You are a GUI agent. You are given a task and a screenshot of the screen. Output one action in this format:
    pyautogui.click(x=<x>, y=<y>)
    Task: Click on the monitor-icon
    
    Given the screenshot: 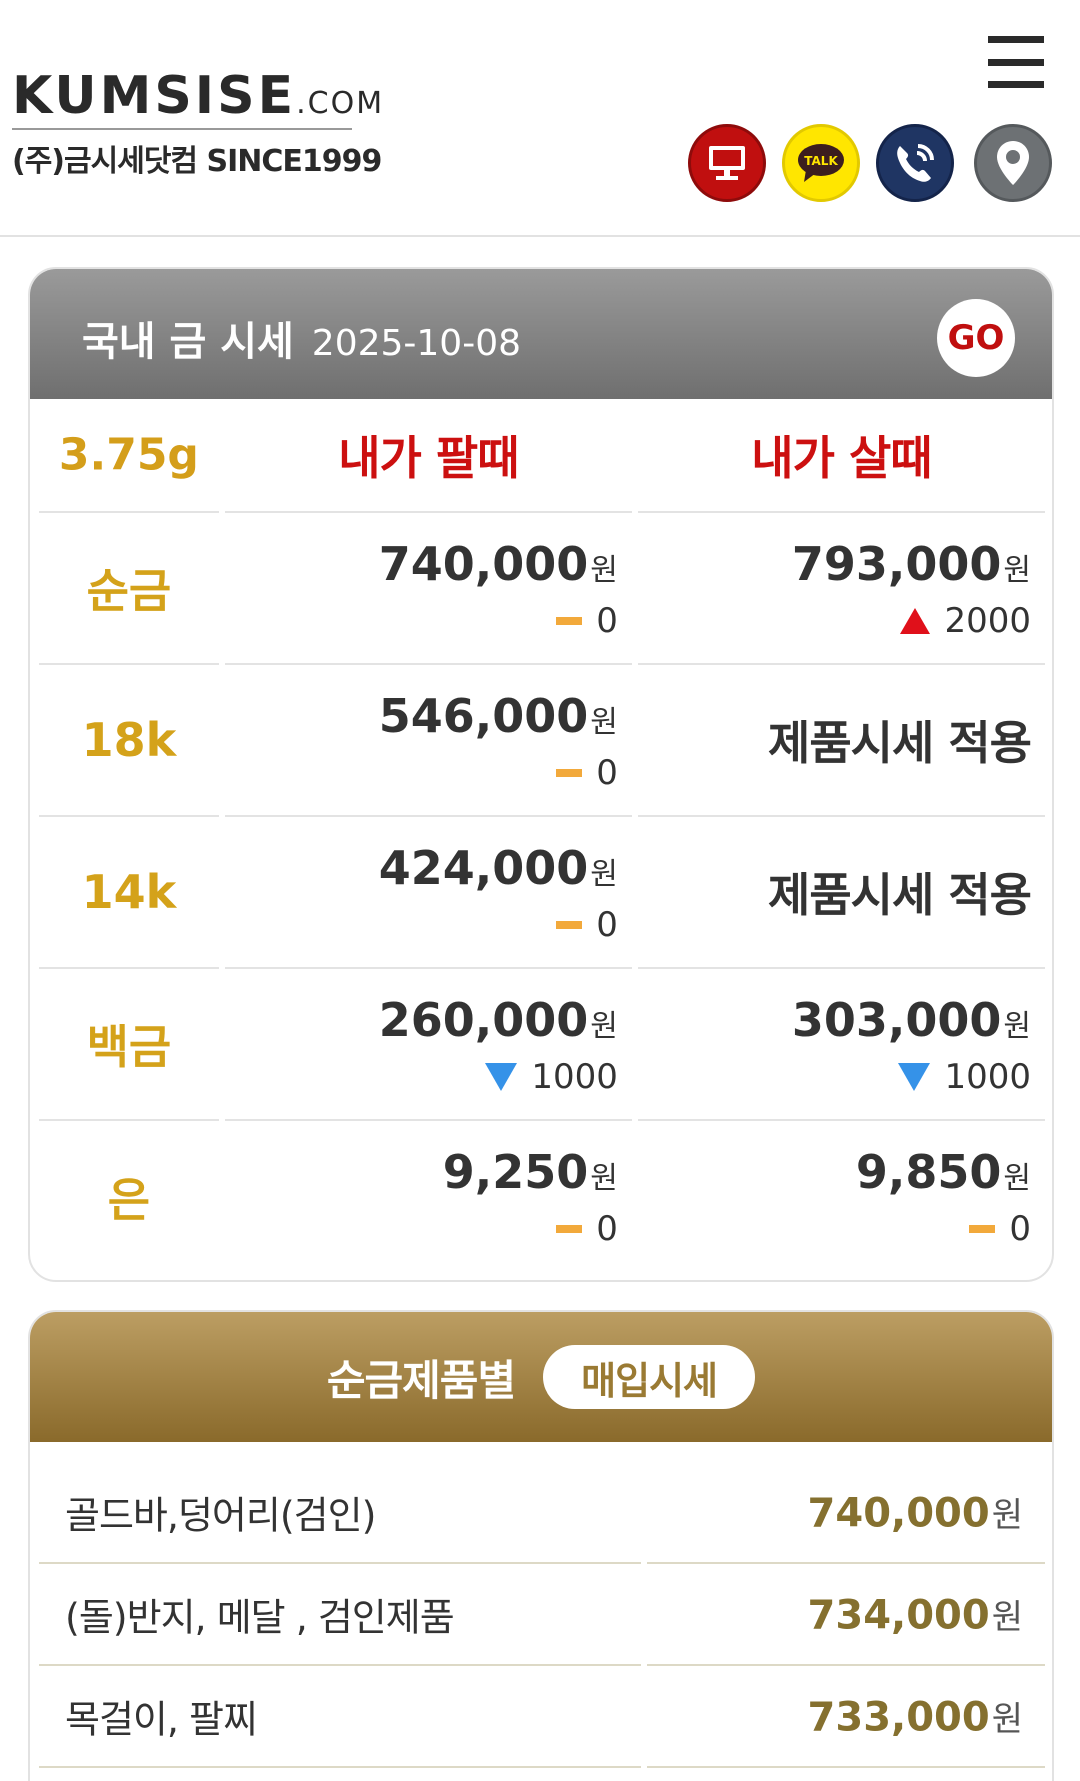 What is the action you would take?
    pyautogui.click(x=727, y=163)
    